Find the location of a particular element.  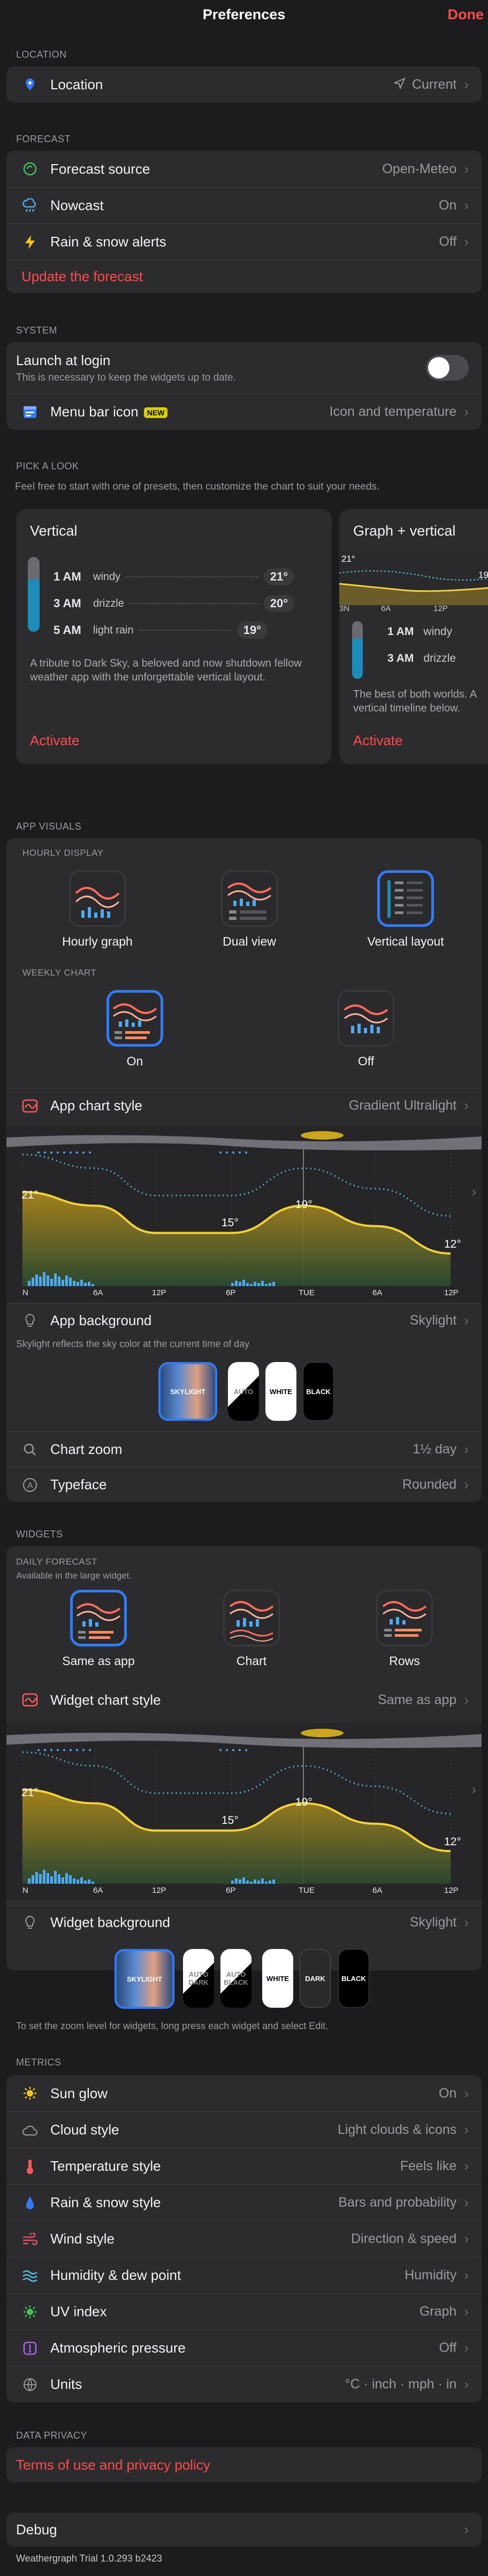

bg-option-white: WHITE is located at coordinates (280, 1392).